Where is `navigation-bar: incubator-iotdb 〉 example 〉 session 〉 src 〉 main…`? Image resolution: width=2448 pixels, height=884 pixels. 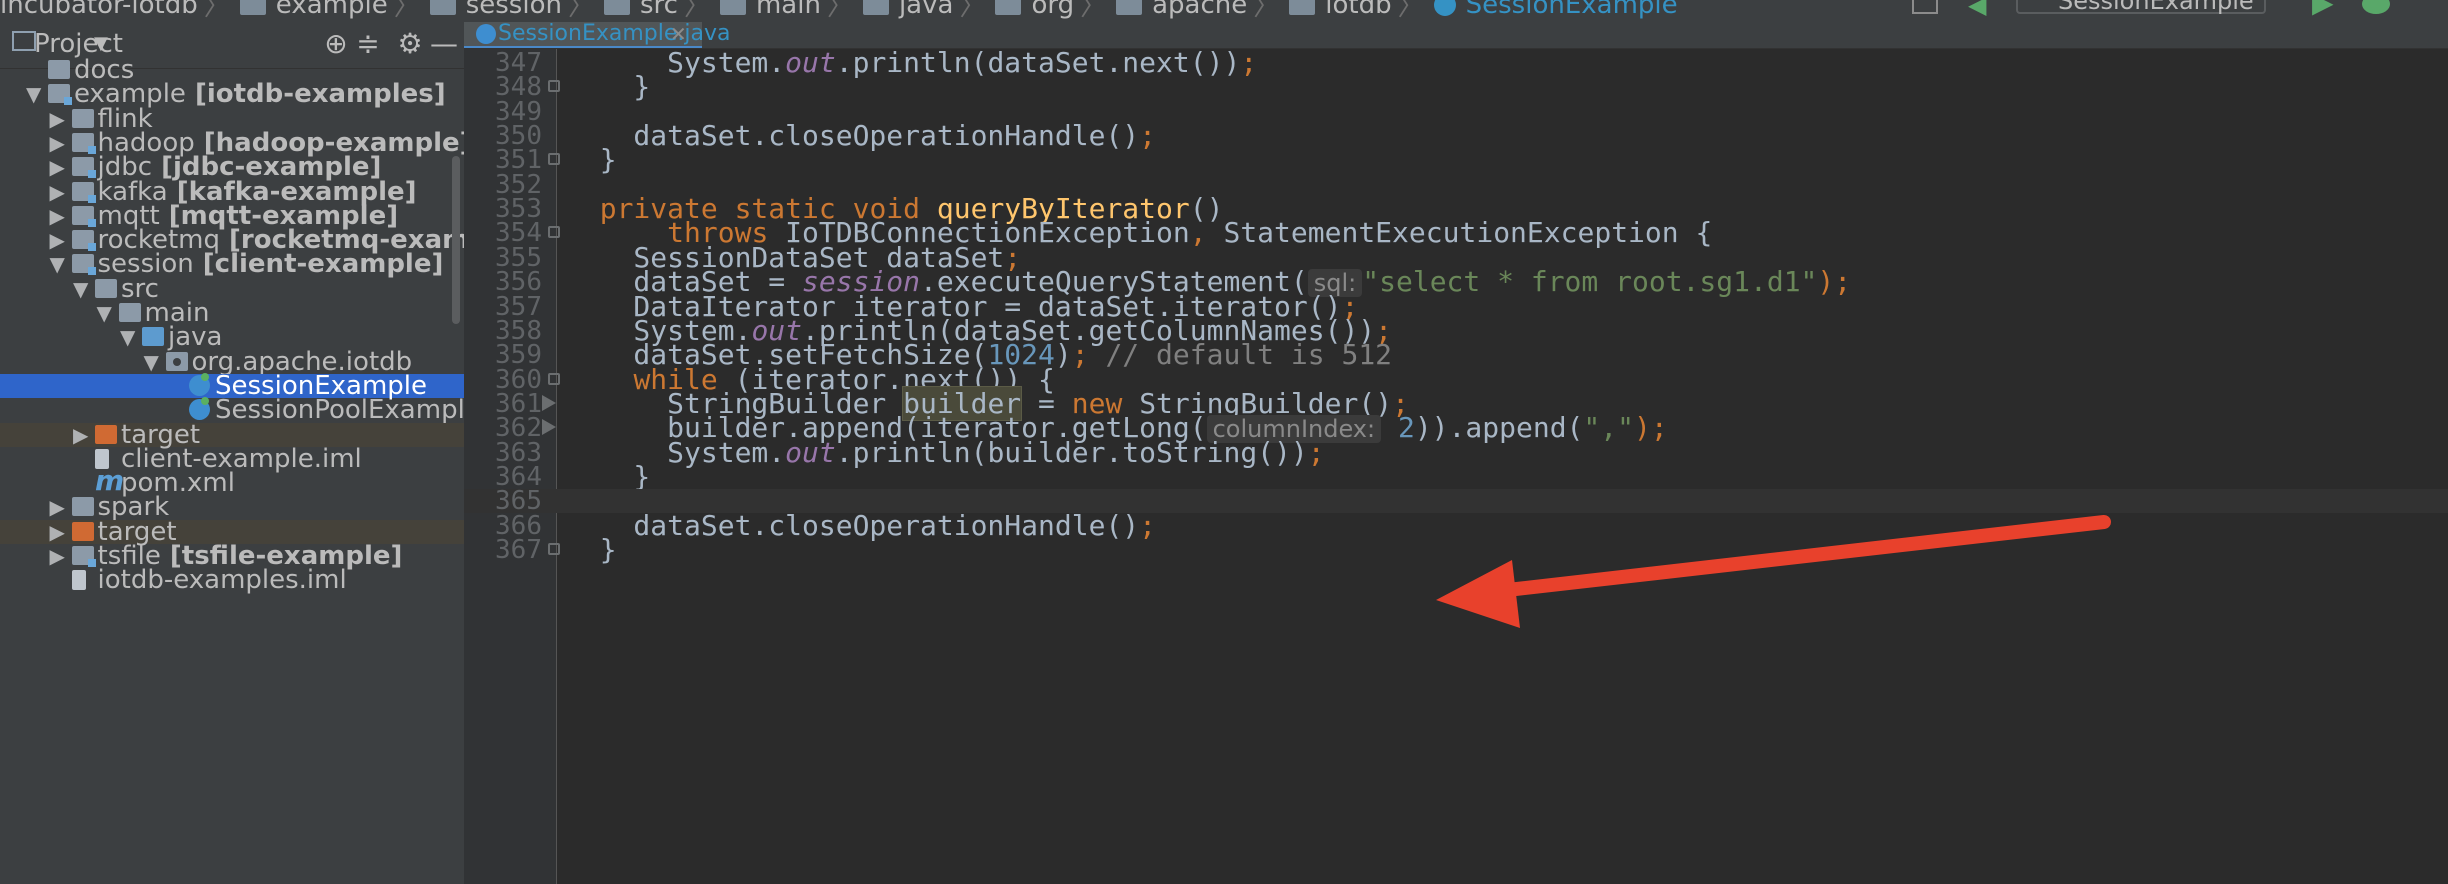
navigation-bar: incubator-iotdb 〉 example 〉 session 〉 src 〉 main… is located at coordinates (1224, 11).